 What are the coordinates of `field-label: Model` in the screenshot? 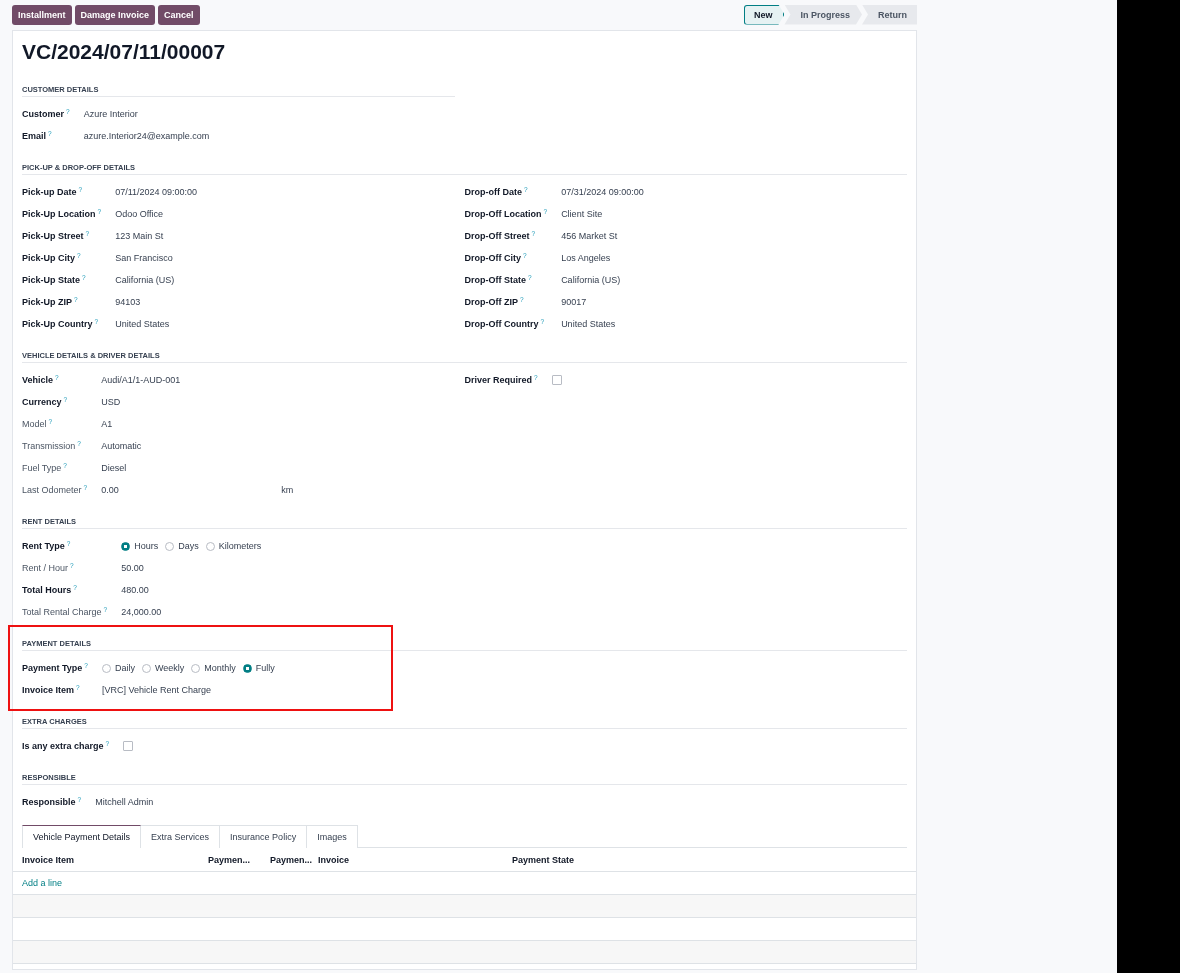 It's located at (34, 424).